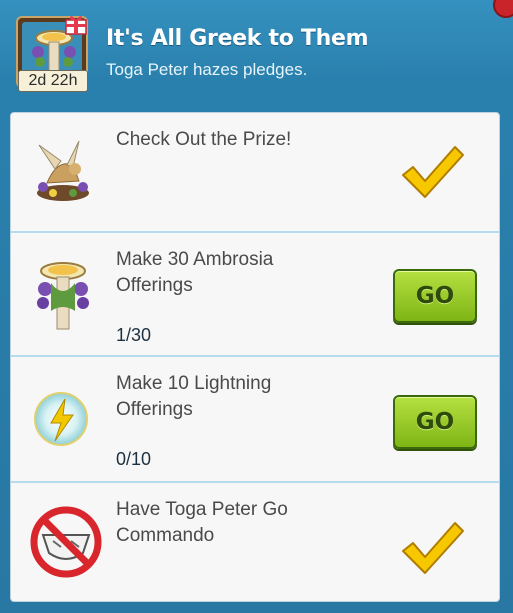 The height and width of the screenshot is (613, 513). Describe the element at coordinates (202, 522) in the screenshot. I see `task-label: Have Toga Peter Go Commando` at that location.